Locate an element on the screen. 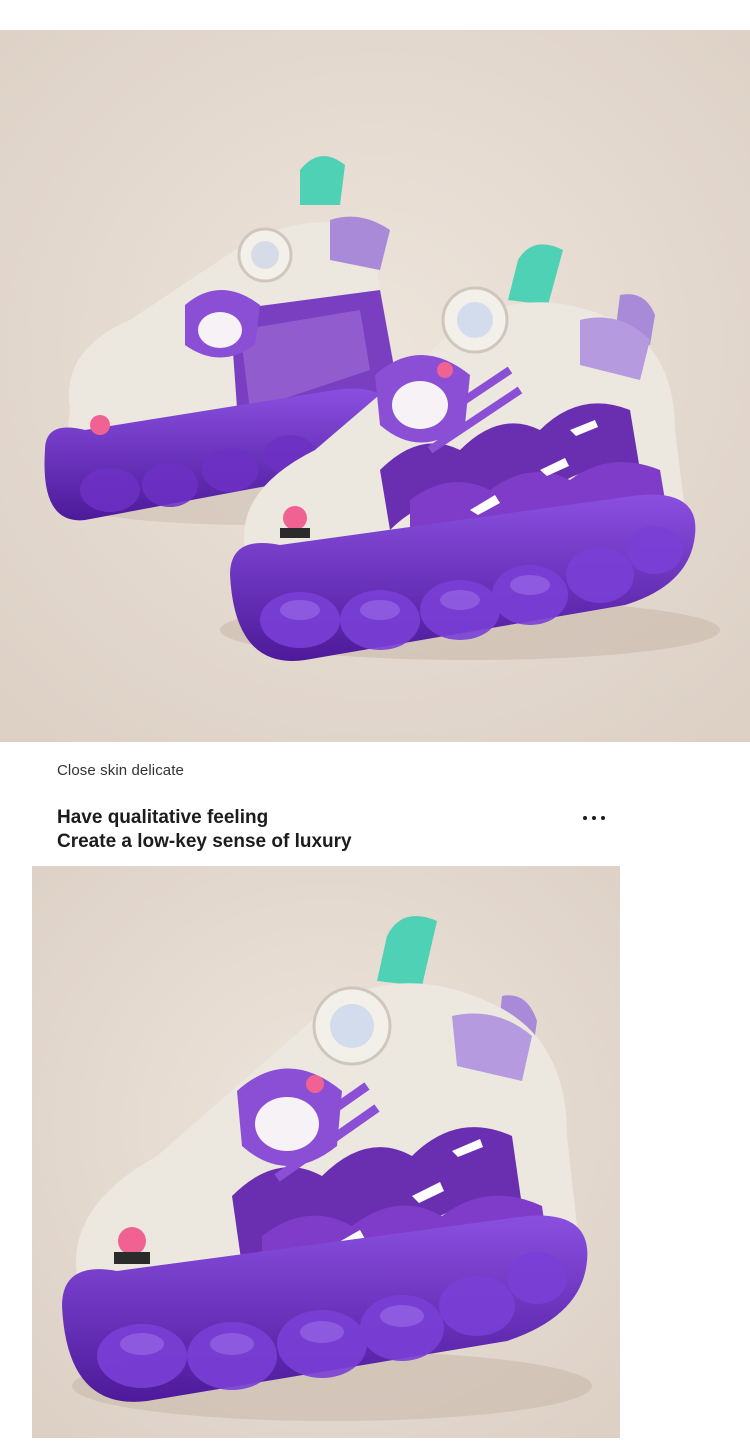 Image resolution: width=750 pixels, height=1449 pixels. ellipsis-icon is located at coordinates (594, 818).